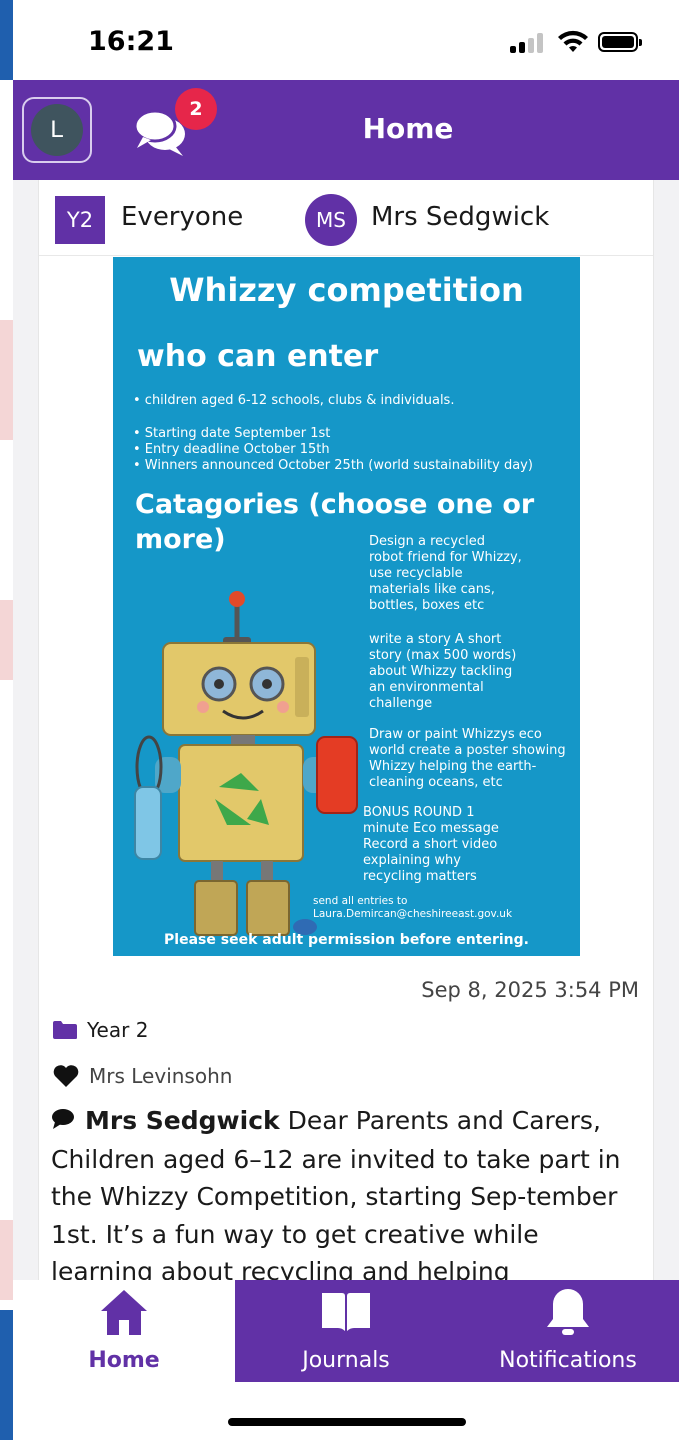 The image size is (679, 1440). I want to click on status-bar: 16:21, so click(346, 40).